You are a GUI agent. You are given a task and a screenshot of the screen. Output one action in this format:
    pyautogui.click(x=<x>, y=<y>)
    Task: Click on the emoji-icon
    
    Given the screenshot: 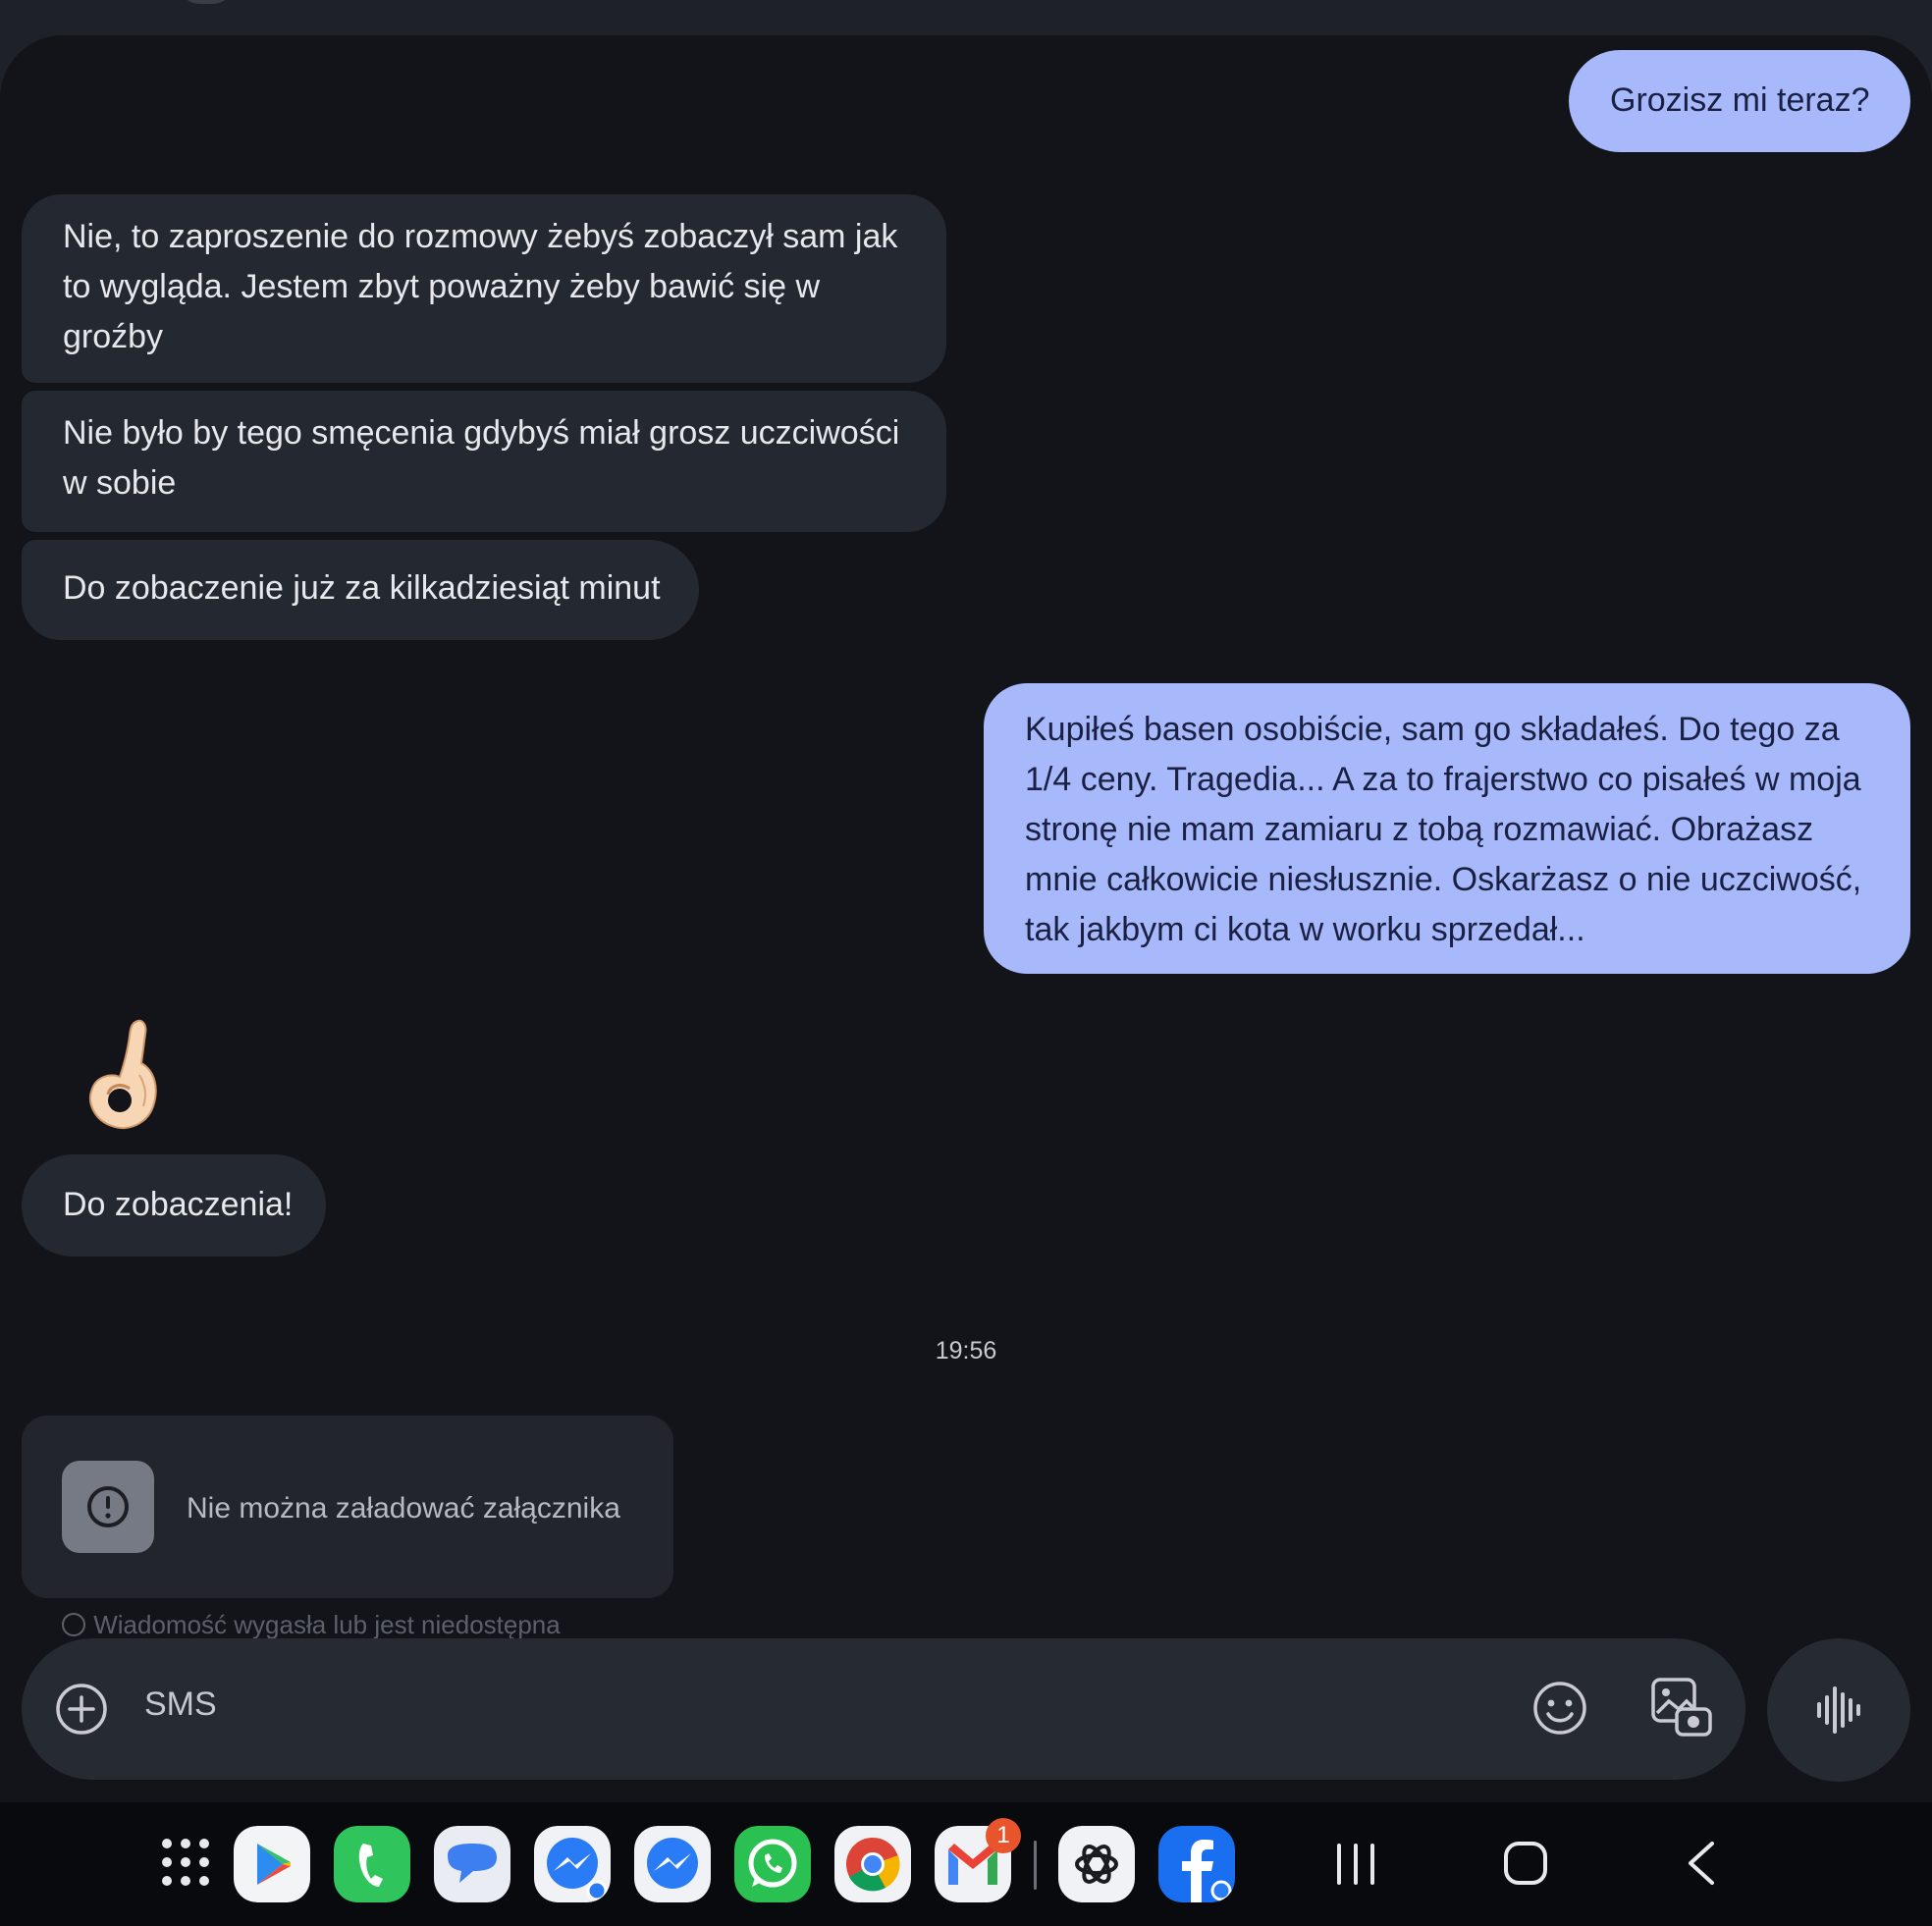 What is the action you would take?
    pyautogui.click(x=1559, y=1708)
    